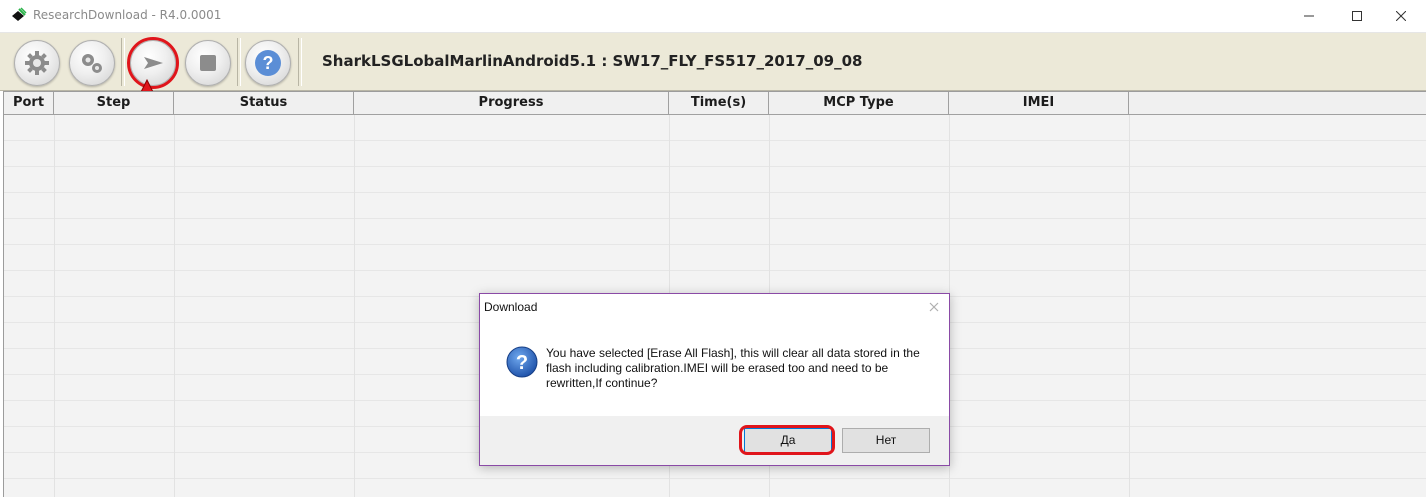  I want to click on dialog-title: Download, so click(511, 307).